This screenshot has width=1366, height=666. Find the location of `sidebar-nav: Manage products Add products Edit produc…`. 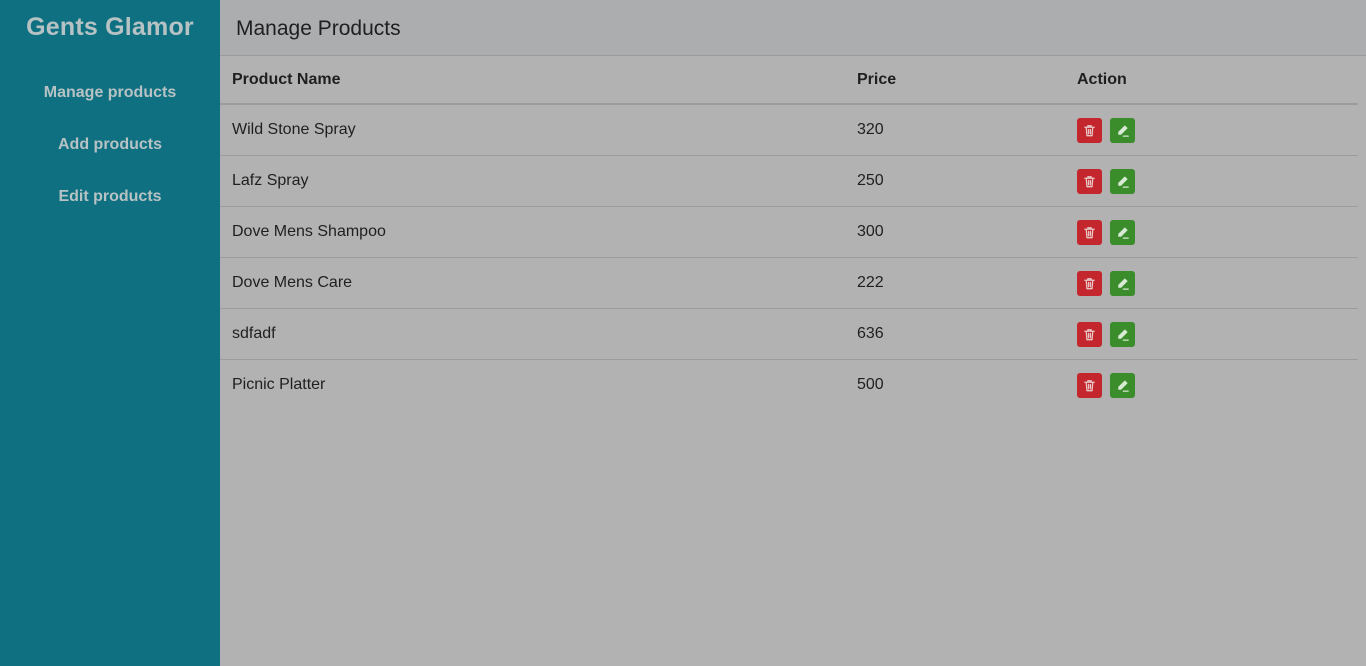

sidebar-nav: Manage products Add products Edit produc… is located at coordinates (110, 160).